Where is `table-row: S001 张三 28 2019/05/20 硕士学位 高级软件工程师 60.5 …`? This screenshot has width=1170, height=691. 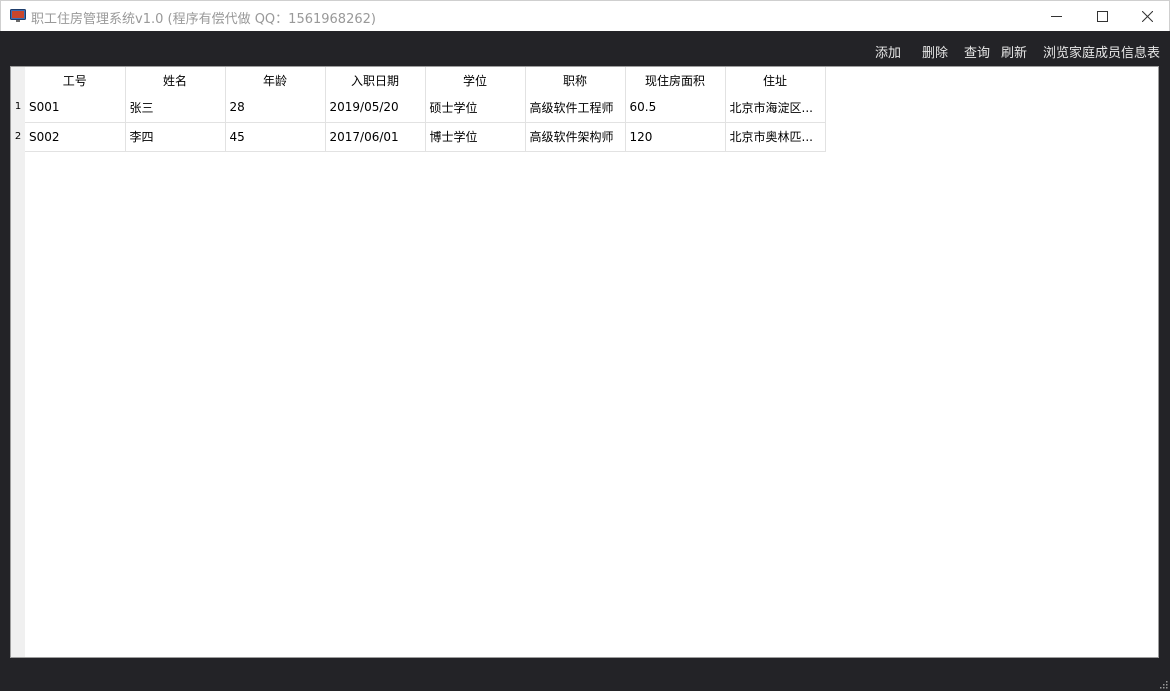 table-row: S001 张三 28 2019/05/20 硕士学位 高级软件工程师 60.5 … is located at coordinates (425, 108).